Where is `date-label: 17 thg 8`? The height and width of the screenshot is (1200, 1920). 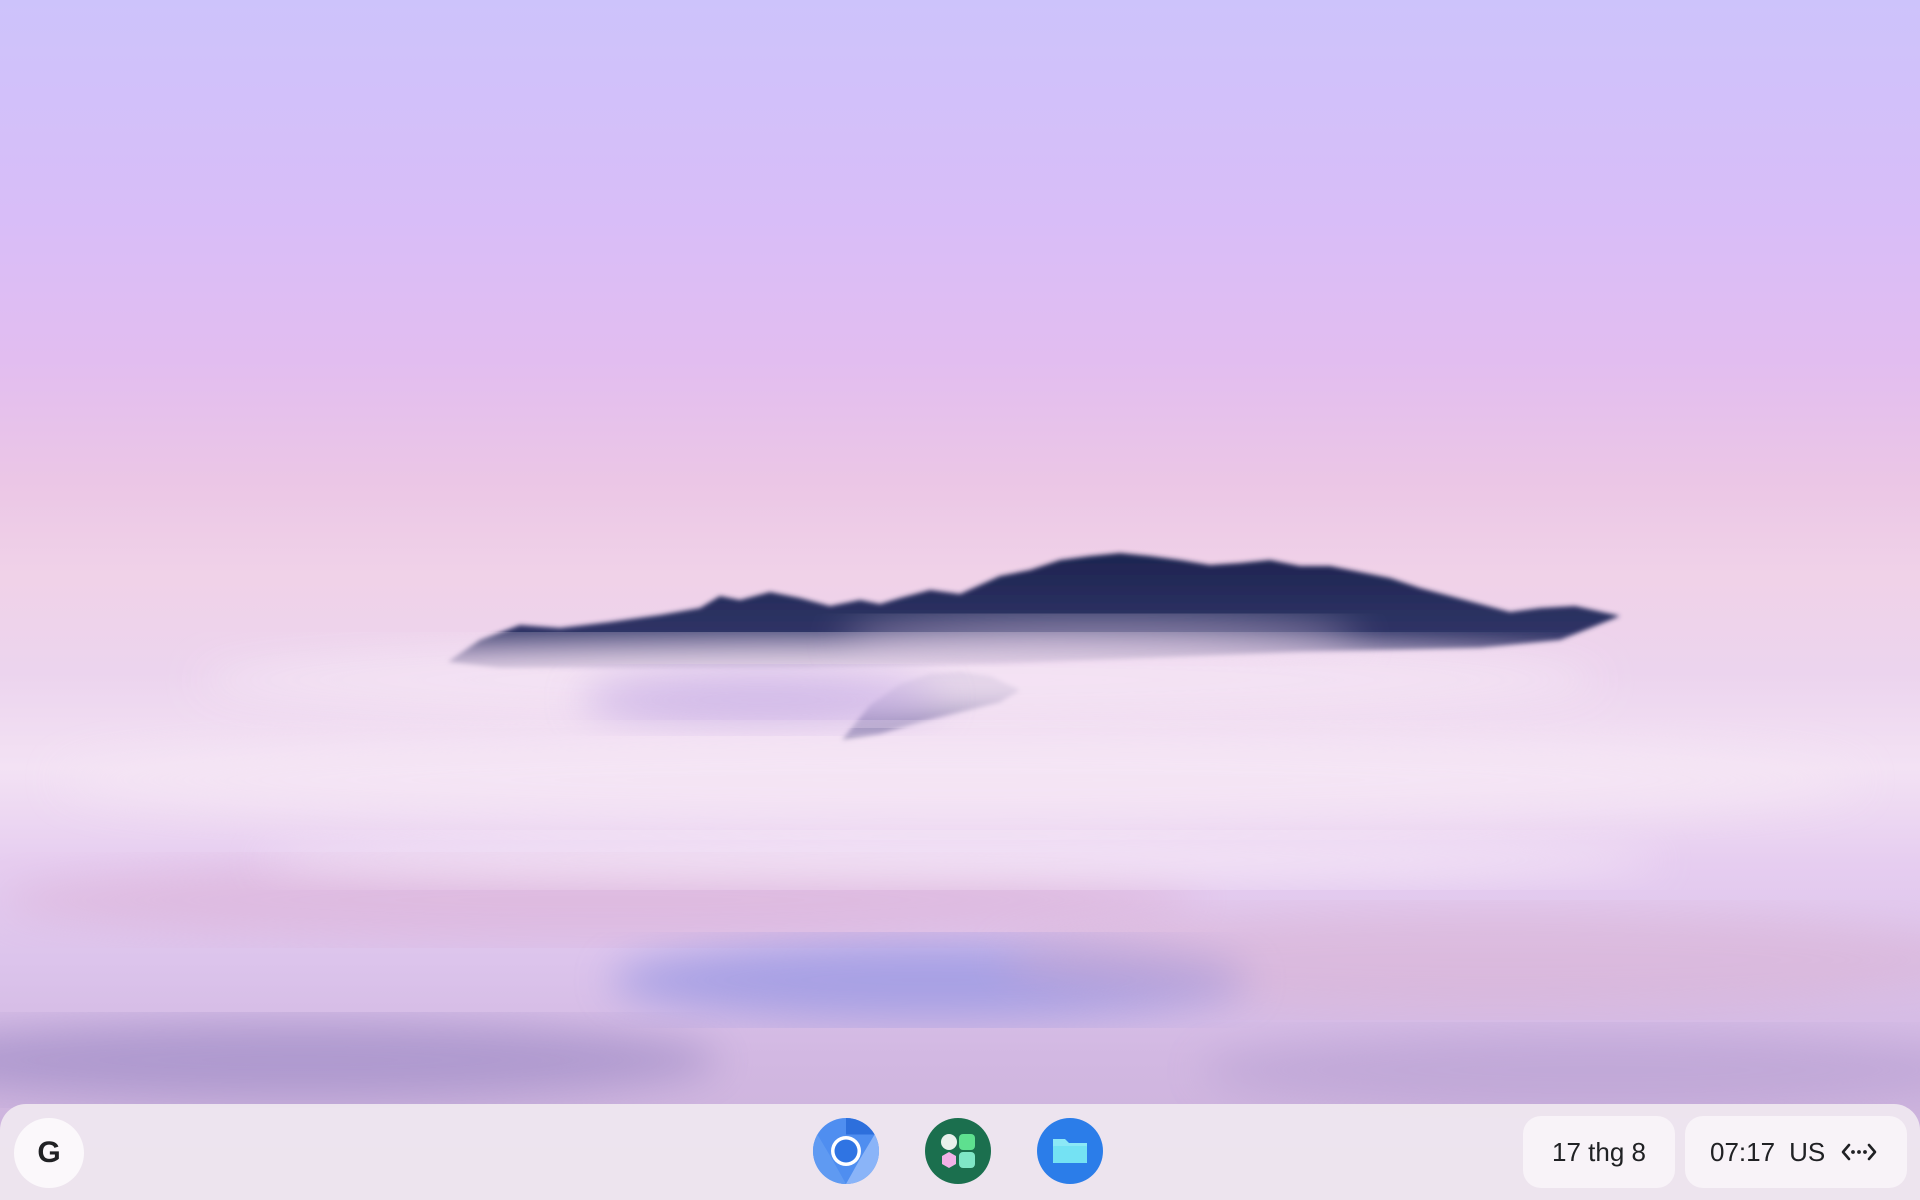 date-label: 17 thg 8 is located at coordinates (1599, 1151).